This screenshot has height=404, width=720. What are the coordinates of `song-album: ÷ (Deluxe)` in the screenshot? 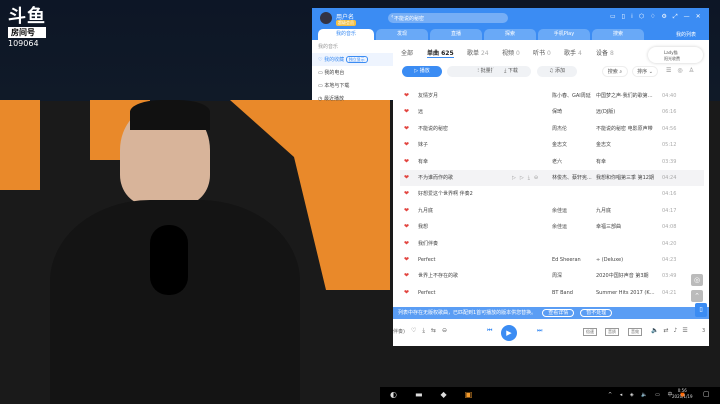 It's located at (626, 260).